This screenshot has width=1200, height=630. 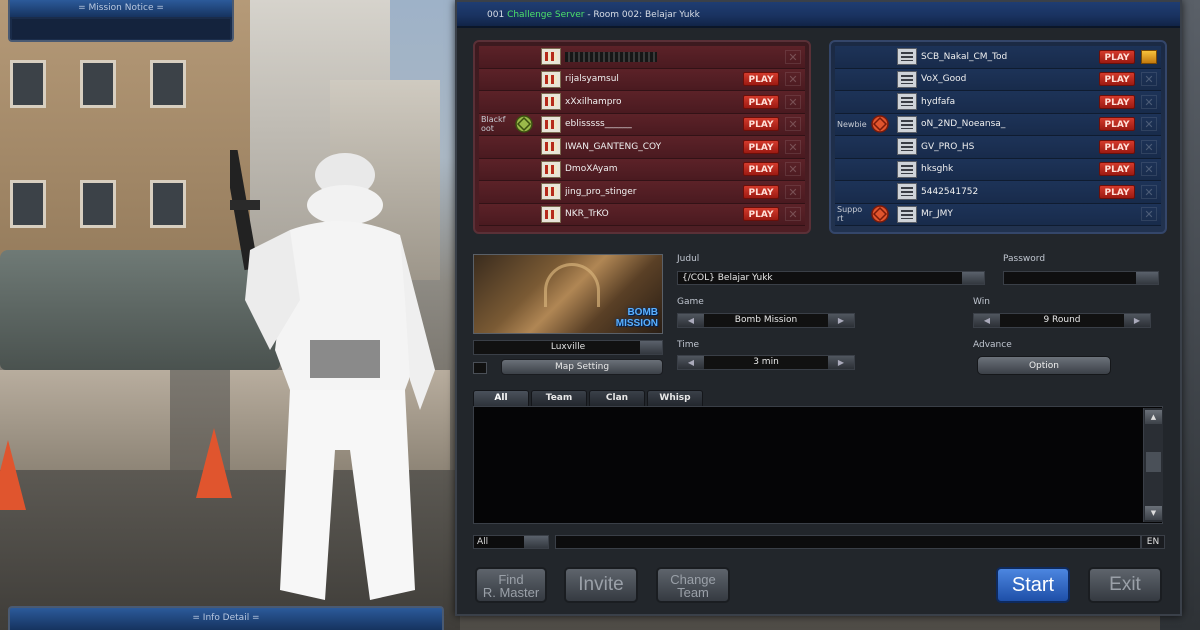 I want to click on blue-team-slot: hksghk PLAY ✕, so click(x=998, y=169).